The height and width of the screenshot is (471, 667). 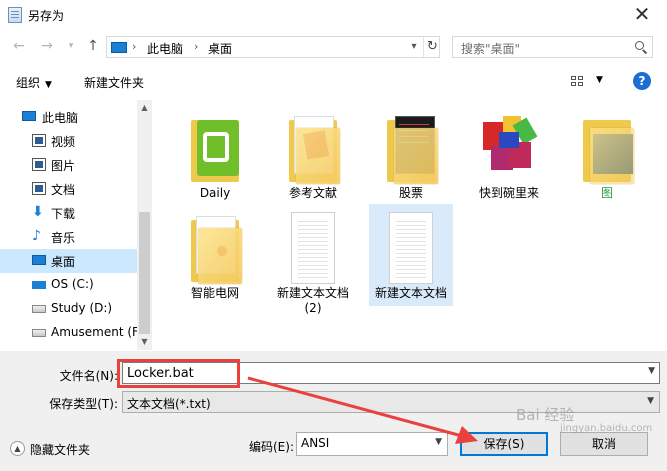 I want to click on file-name: 图, so click(x=606, y=193).